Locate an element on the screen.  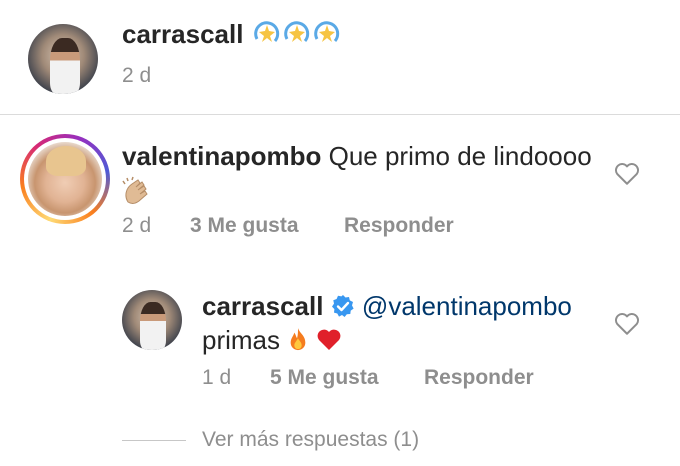
reply-body-line: primas is located at coordinates (272, 340).